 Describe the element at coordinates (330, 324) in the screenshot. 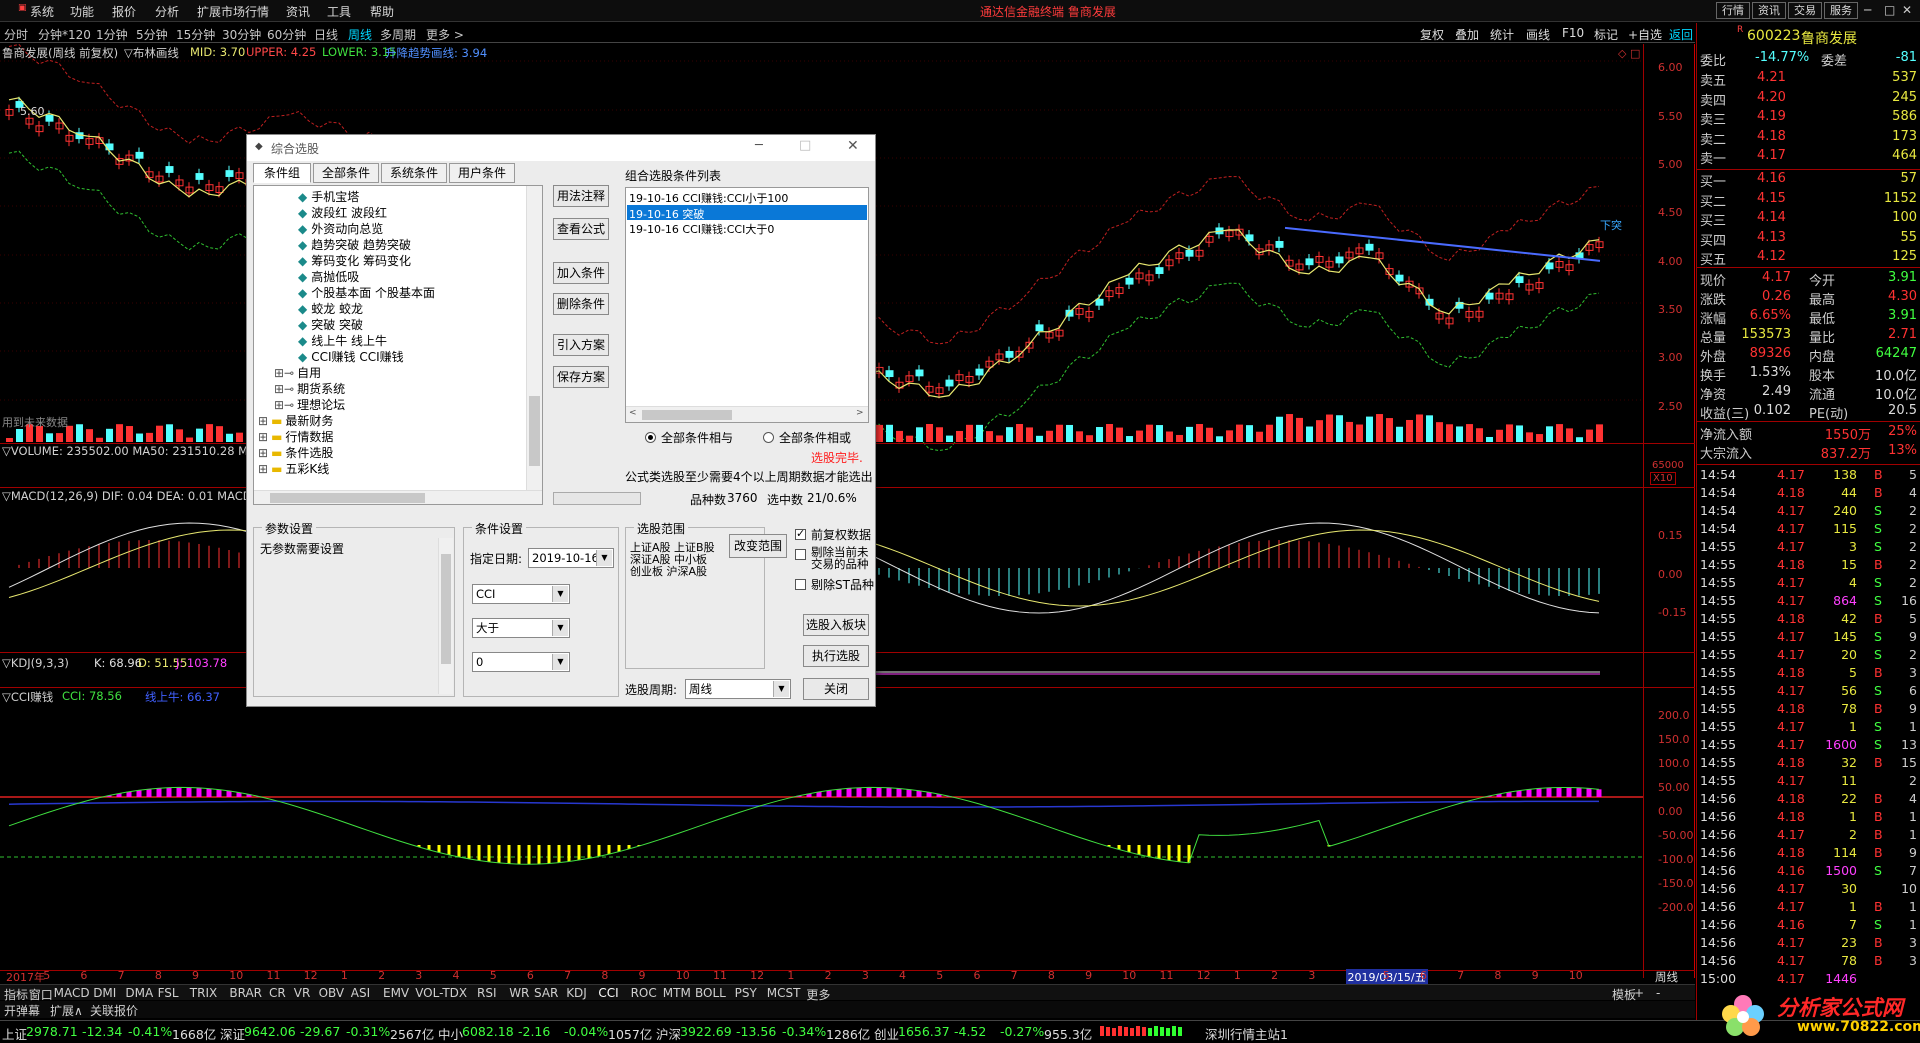

I see `tree-leaf: ◆ 突破 突破` at that location.